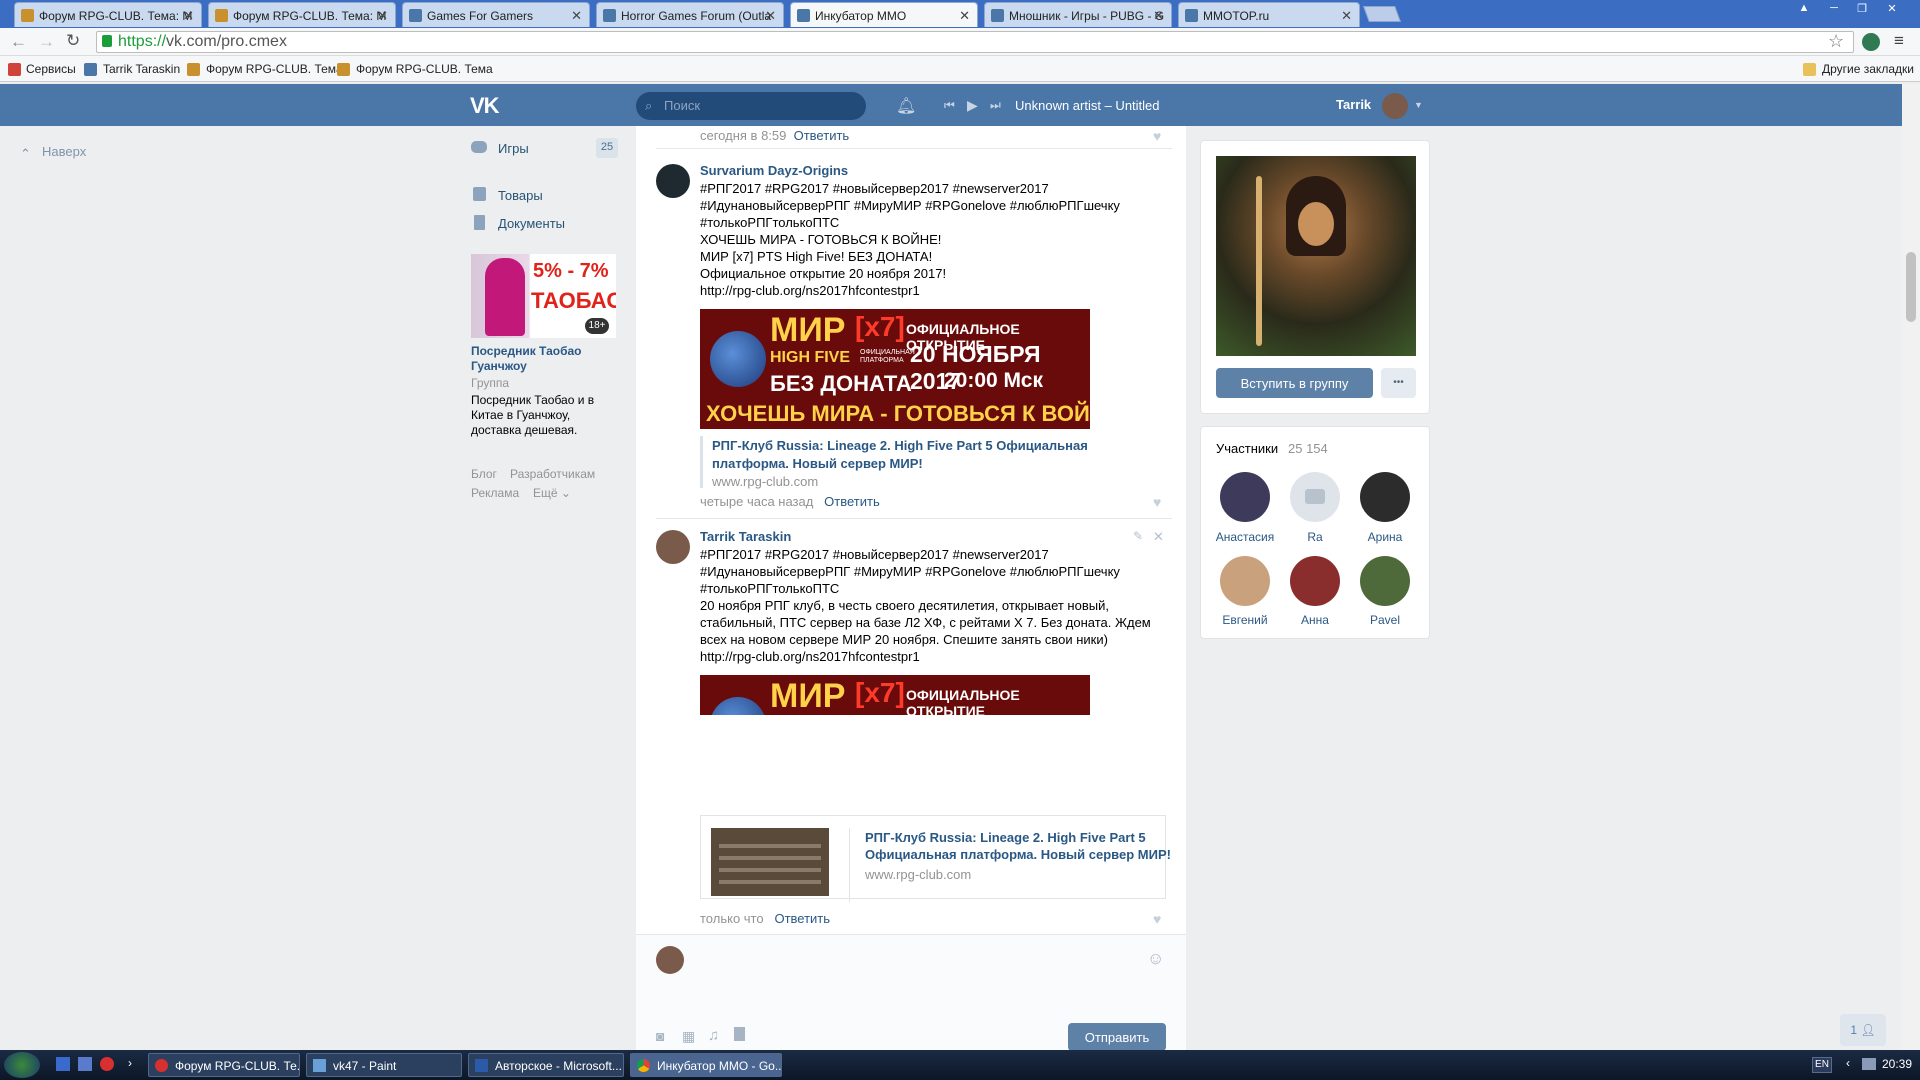 This screenshot has width=1920, height=1080. I want to click on reload-icon: ↻, so click(73, 41).